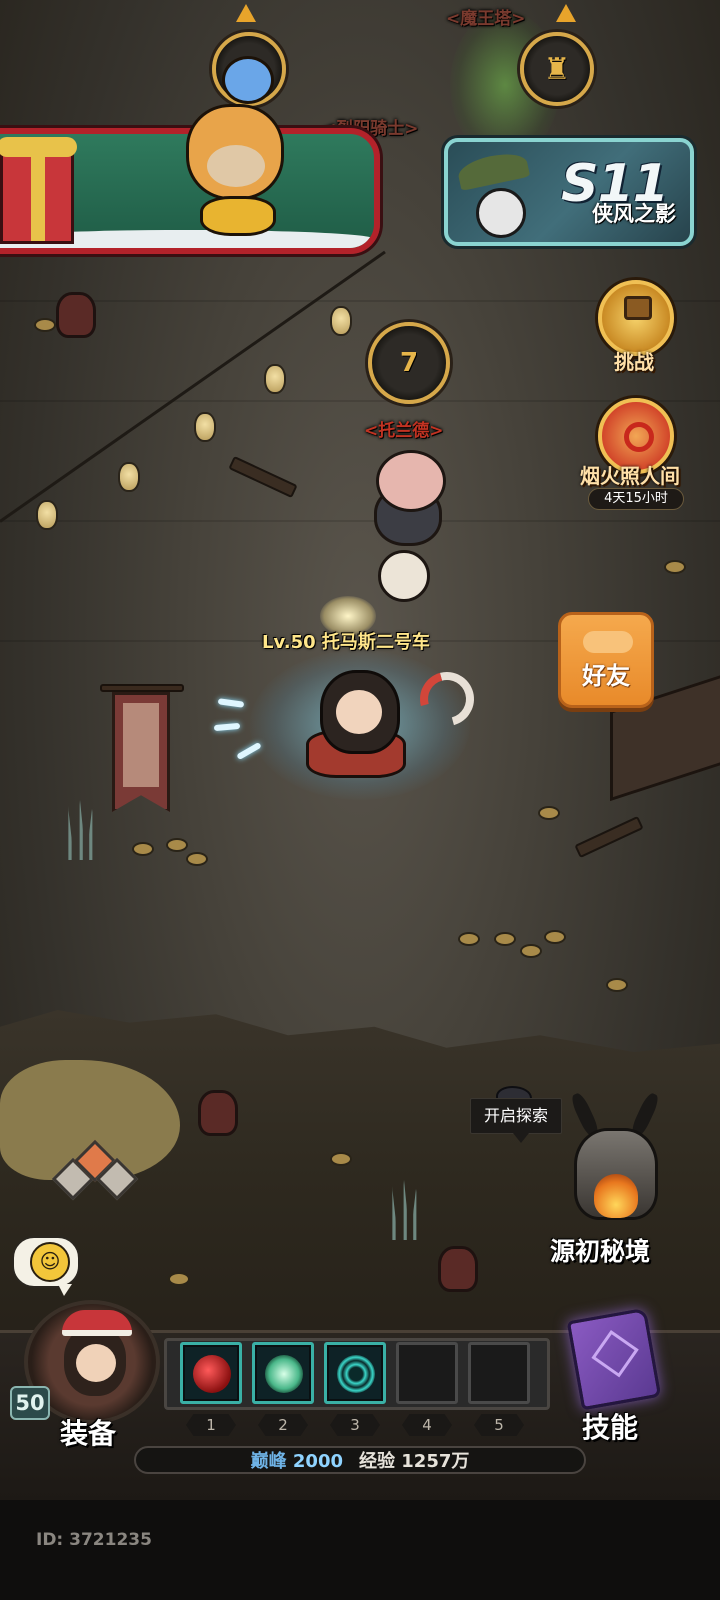 The width and height of the screenshot is (720, 1600). What do you see at coordinates (97, 1323) in the screenshot?
I see `santa-hat-icon` at bounding box center [97, 1323].